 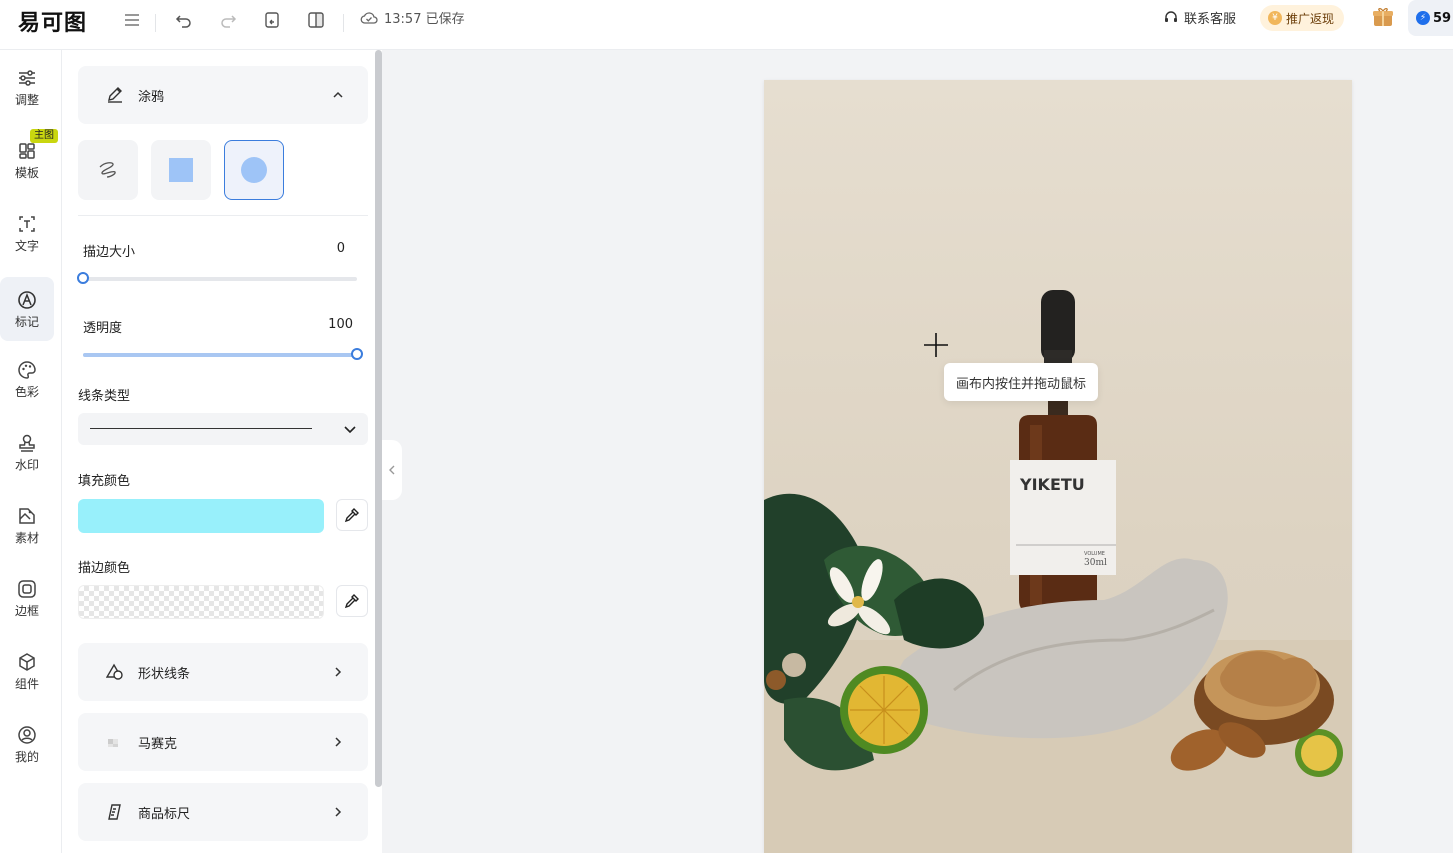 What do you see at coordinates (26, 245) in the screenshot?
I see `rail-label: 文字` at bounding box center [26, 245].